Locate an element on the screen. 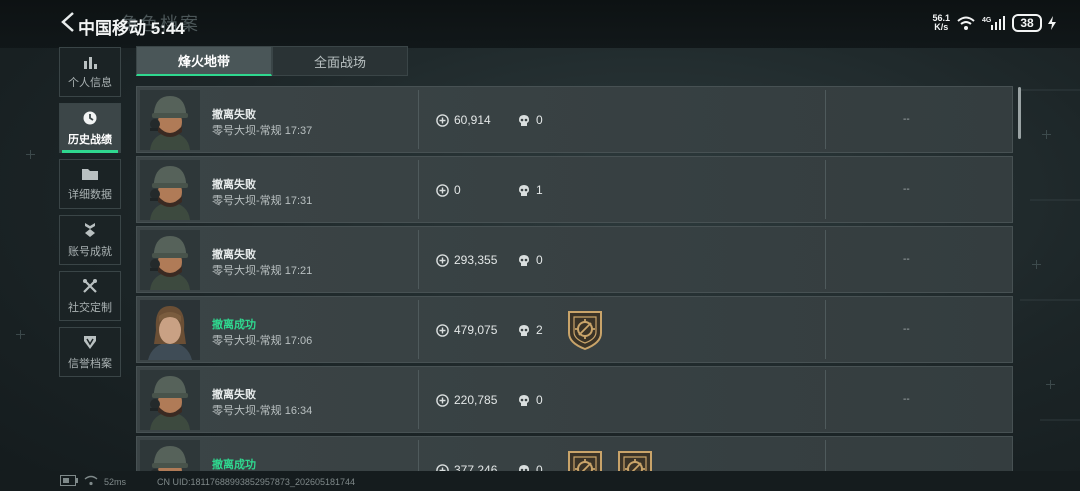 The height and width of the screenshot is (491, 1080). mode-tabs: 烽火地带 全面战场 is located at coordinates (272, 61).